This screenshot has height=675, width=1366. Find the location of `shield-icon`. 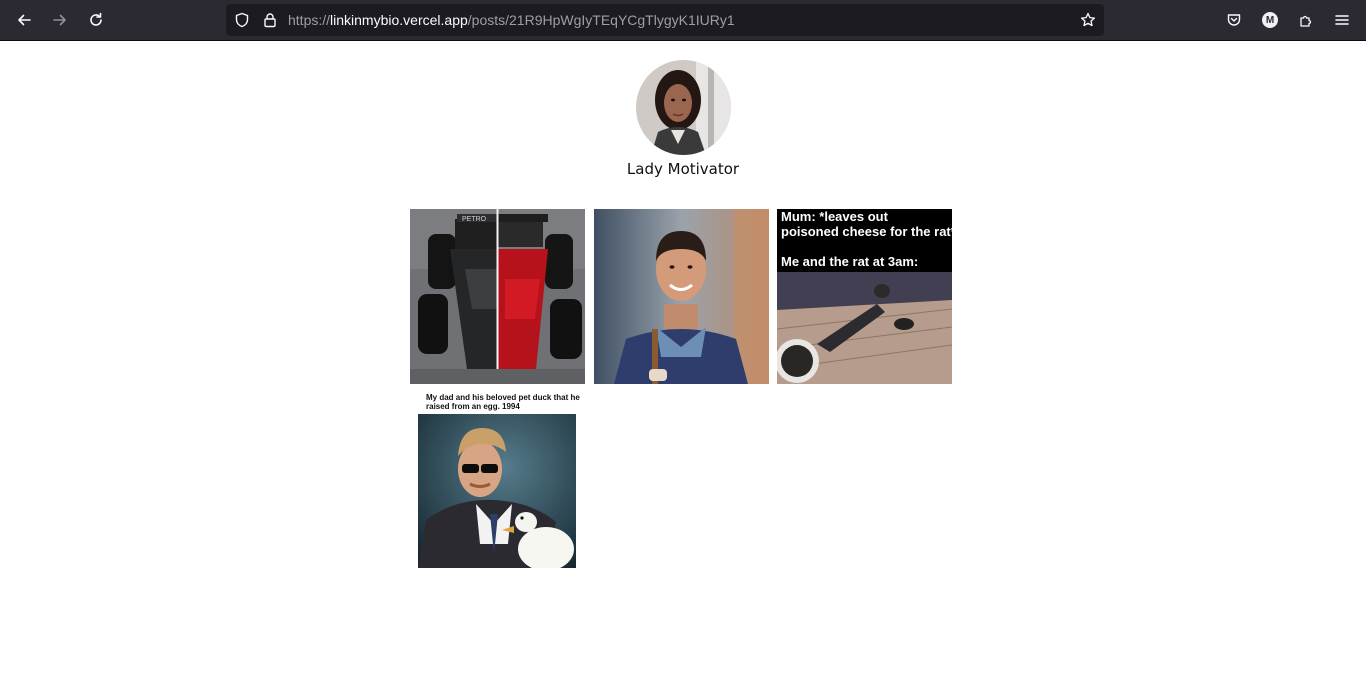

shield-icon is located at coordinates (242, 20).